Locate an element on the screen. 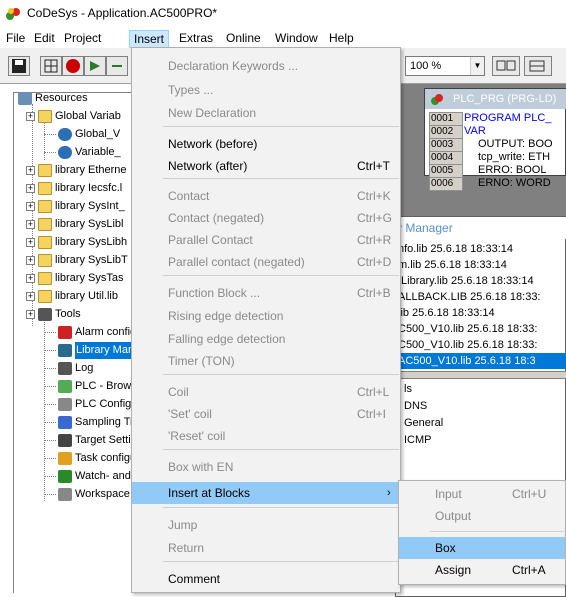  tree-item: Library Manag is located at coordinates (74, 350).